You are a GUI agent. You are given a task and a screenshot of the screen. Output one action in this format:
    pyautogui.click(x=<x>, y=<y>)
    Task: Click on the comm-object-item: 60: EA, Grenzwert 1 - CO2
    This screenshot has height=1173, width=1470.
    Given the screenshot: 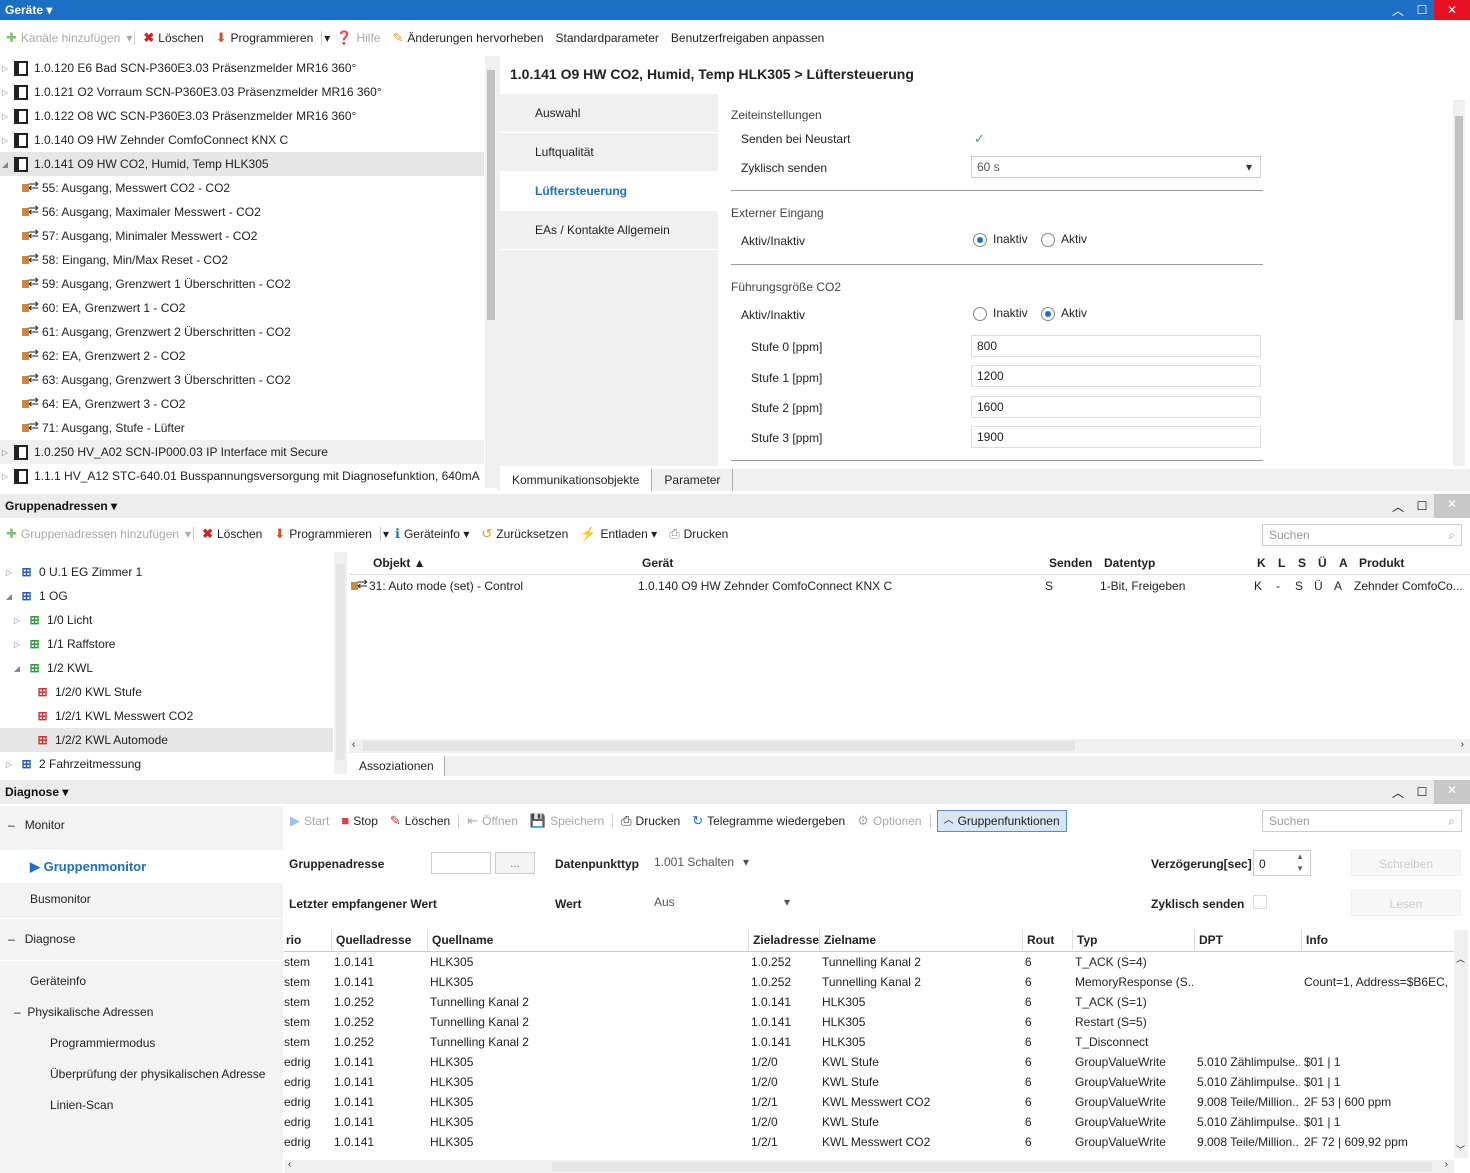 What is the action you would take?
    pyautogui.click(x=242, y=308)
    